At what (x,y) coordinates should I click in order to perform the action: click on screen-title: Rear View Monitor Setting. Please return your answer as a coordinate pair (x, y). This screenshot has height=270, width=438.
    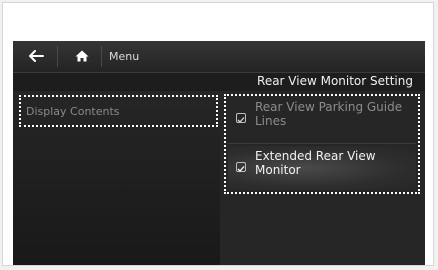
    Looking at the image, I should click on (335, 81).